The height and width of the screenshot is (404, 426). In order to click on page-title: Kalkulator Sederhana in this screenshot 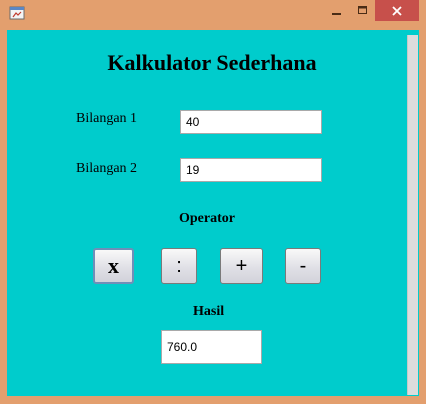, I will do `click(212, 62)`.